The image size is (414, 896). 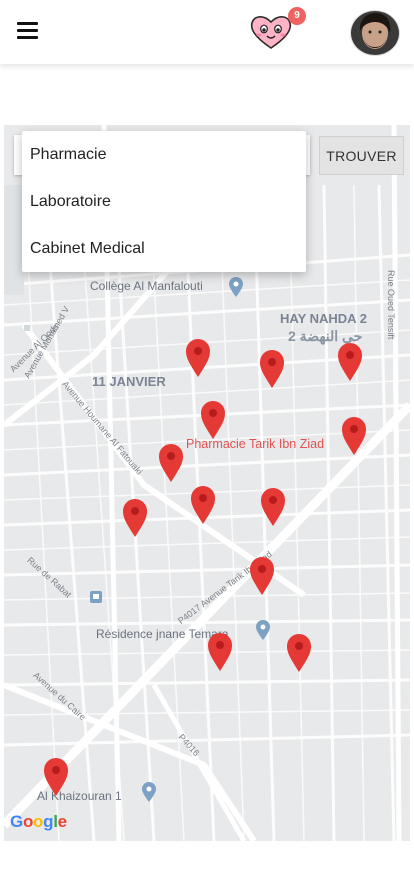 What do you see at coordinates (129, 381) in the screenshot?
I see `map-label-janvier: 11 JANVIER` at bounding box center [129, 381].